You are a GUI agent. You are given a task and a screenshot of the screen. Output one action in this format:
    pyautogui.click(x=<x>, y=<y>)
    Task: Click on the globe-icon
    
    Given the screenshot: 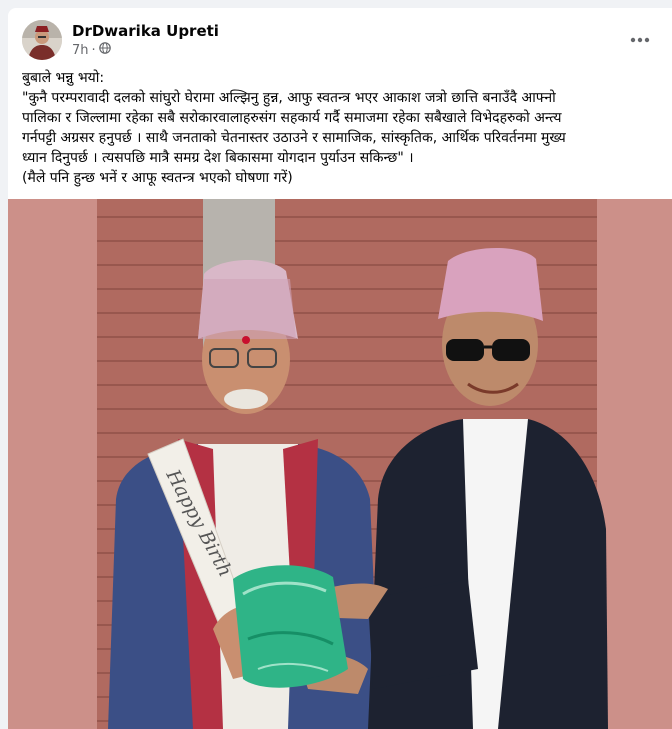 What is the action you would take?
    pyautogui.click(x=104, y=50)
    